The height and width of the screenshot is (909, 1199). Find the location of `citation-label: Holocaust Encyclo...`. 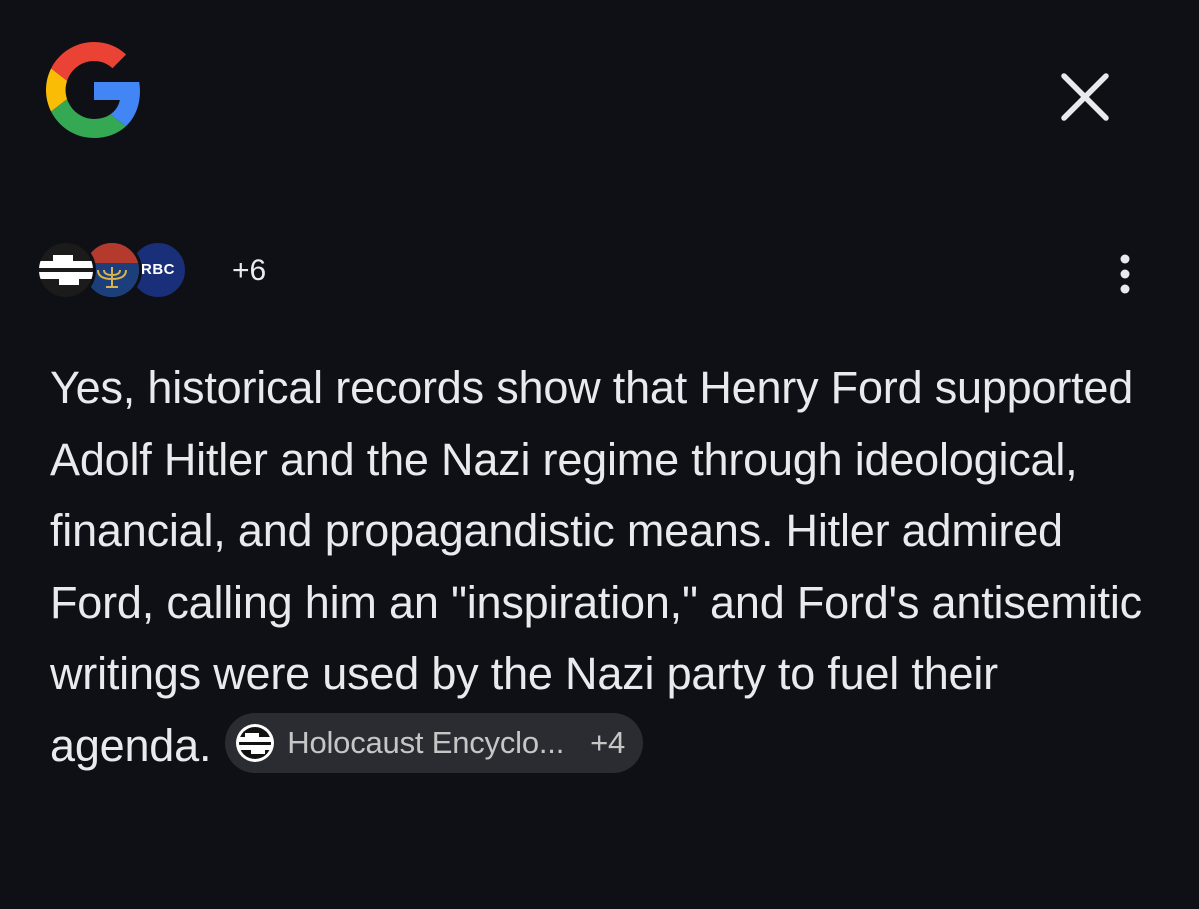

citation-label: Holocaust Encyclo... is located at coordinates (426, 742).